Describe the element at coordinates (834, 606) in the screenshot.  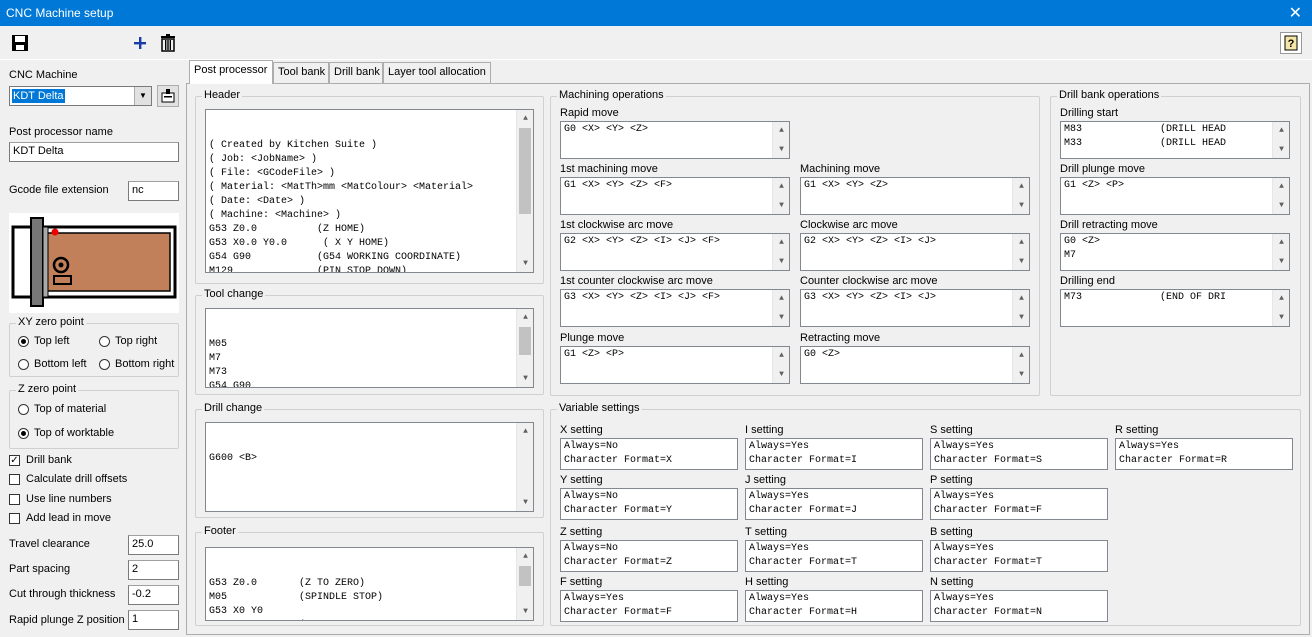
I see `h-setting-field: Always=Yes Character Format=H` at that location.